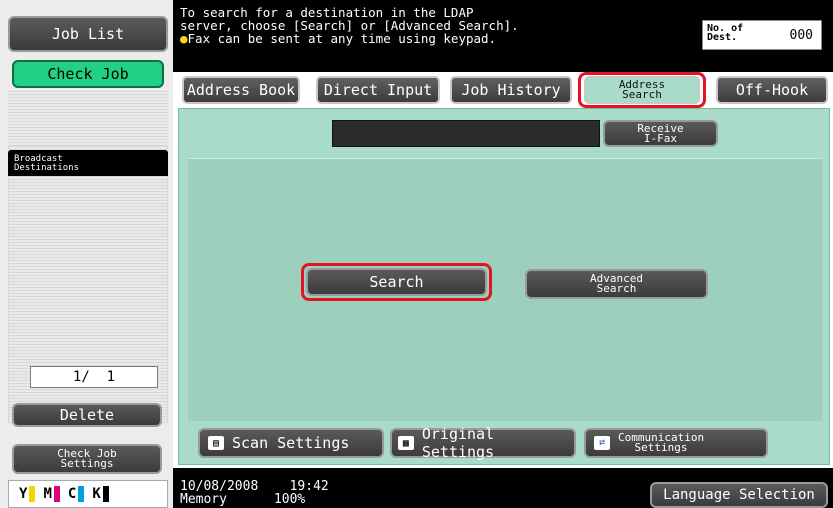 Image resolution: width=833 pixels, height=508 pixels. What do you see at coordinates (88, 494) in the screenshot?
I see `toner-levels: Y M C K` at bounding box center [88, 494].